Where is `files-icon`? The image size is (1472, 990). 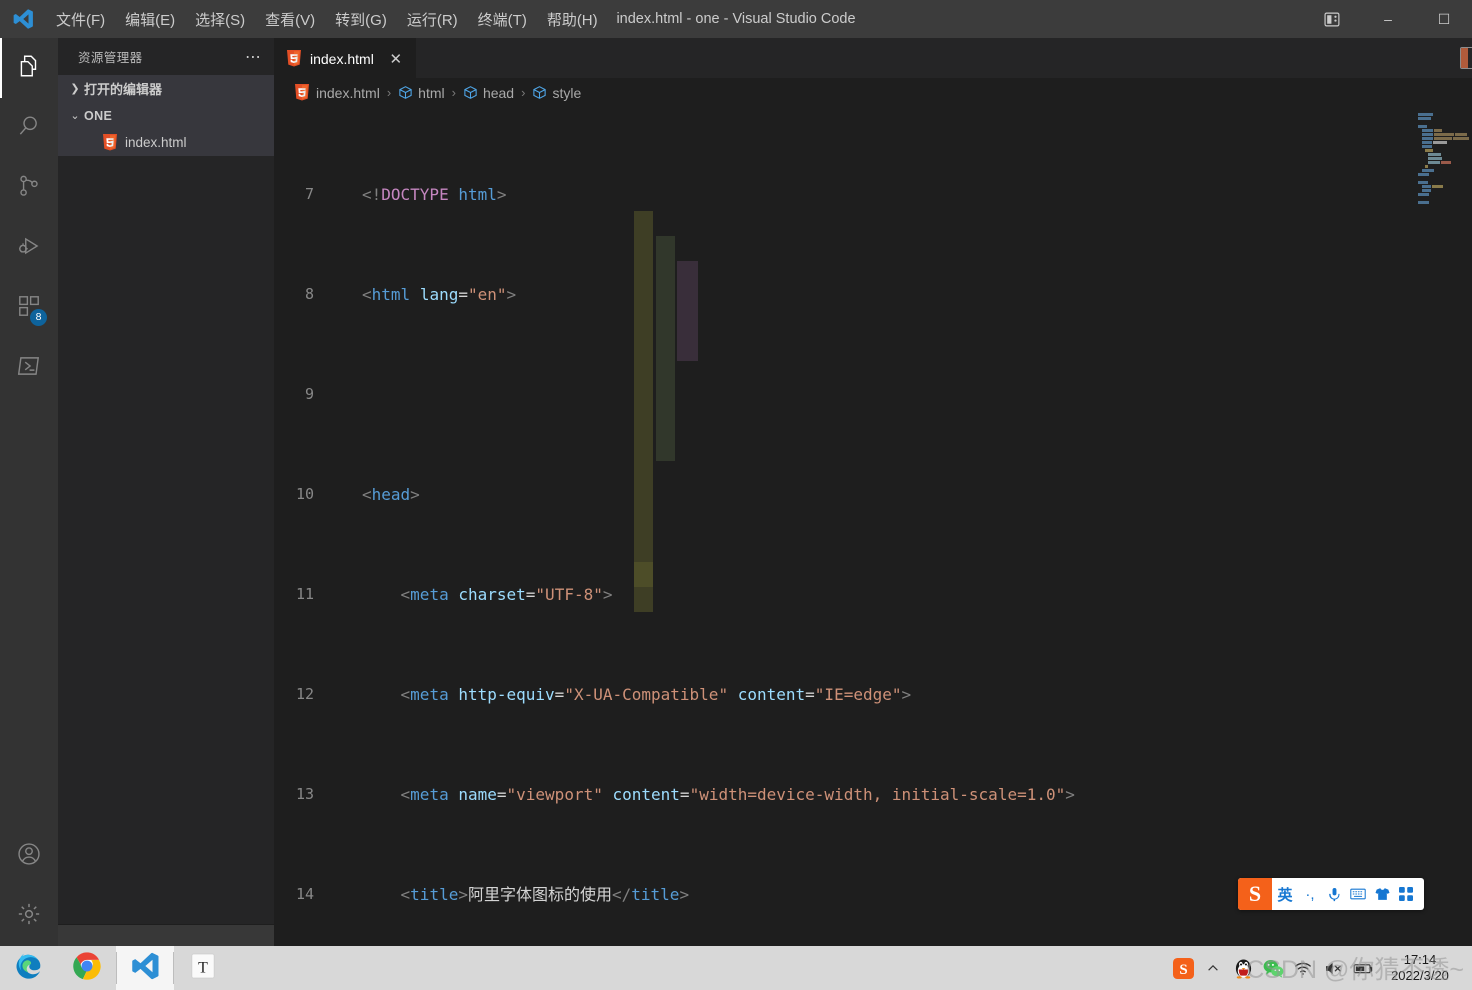 files-icon is located at coordinates (29, 68).